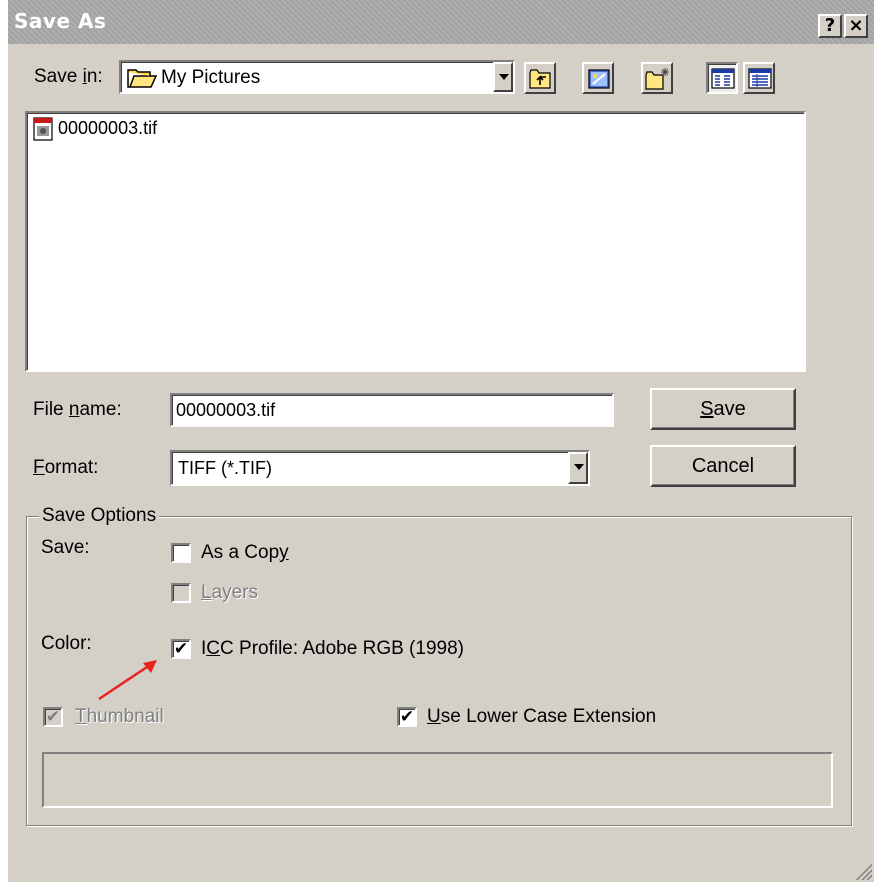 The width and height of the screenshot is (874, 882). Describe the element at coordinates (65, 547) in the screenshot. I see `save-label: Save:` at that location.